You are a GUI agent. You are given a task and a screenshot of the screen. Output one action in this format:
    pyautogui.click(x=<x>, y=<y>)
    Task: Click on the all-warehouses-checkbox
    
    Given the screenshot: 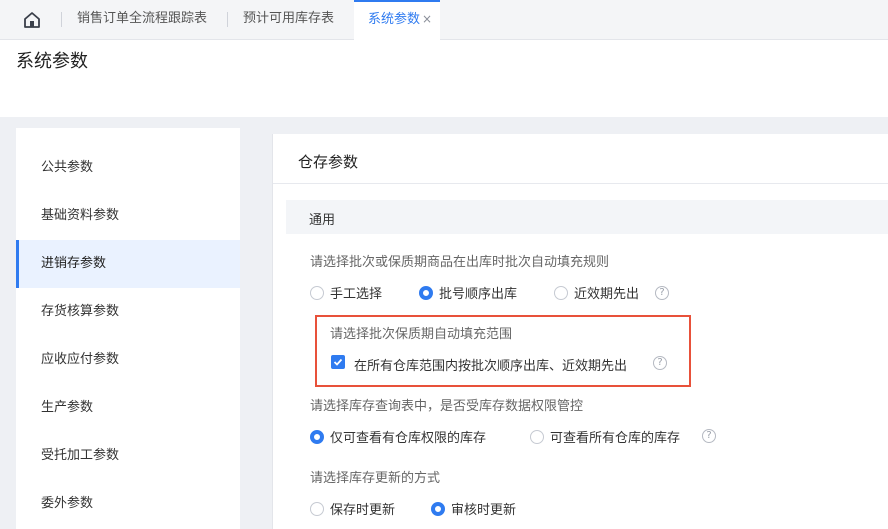 What is the action you would take?
    pyautogui.click(x=338, y=362)
    